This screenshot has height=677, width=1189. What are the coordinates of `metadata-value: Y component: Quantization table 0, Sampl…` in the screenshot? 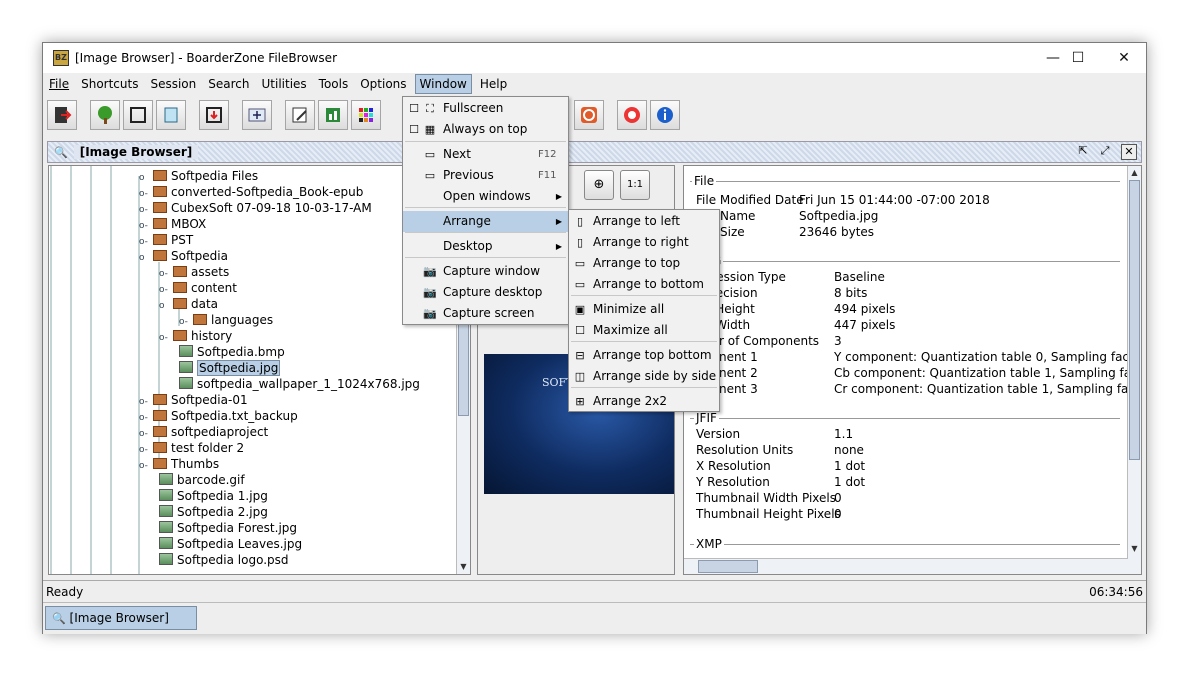 It's located at (988, 357).